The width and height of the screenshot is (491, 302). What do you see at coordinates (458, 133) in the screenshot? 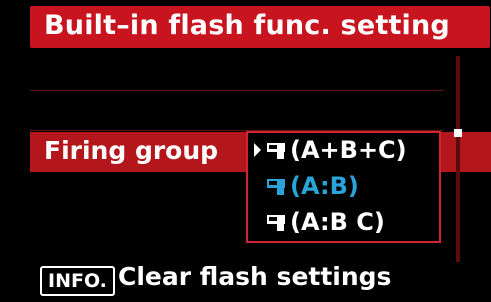
I see `scrollbar-thumb` at bounding box center [458, 133].